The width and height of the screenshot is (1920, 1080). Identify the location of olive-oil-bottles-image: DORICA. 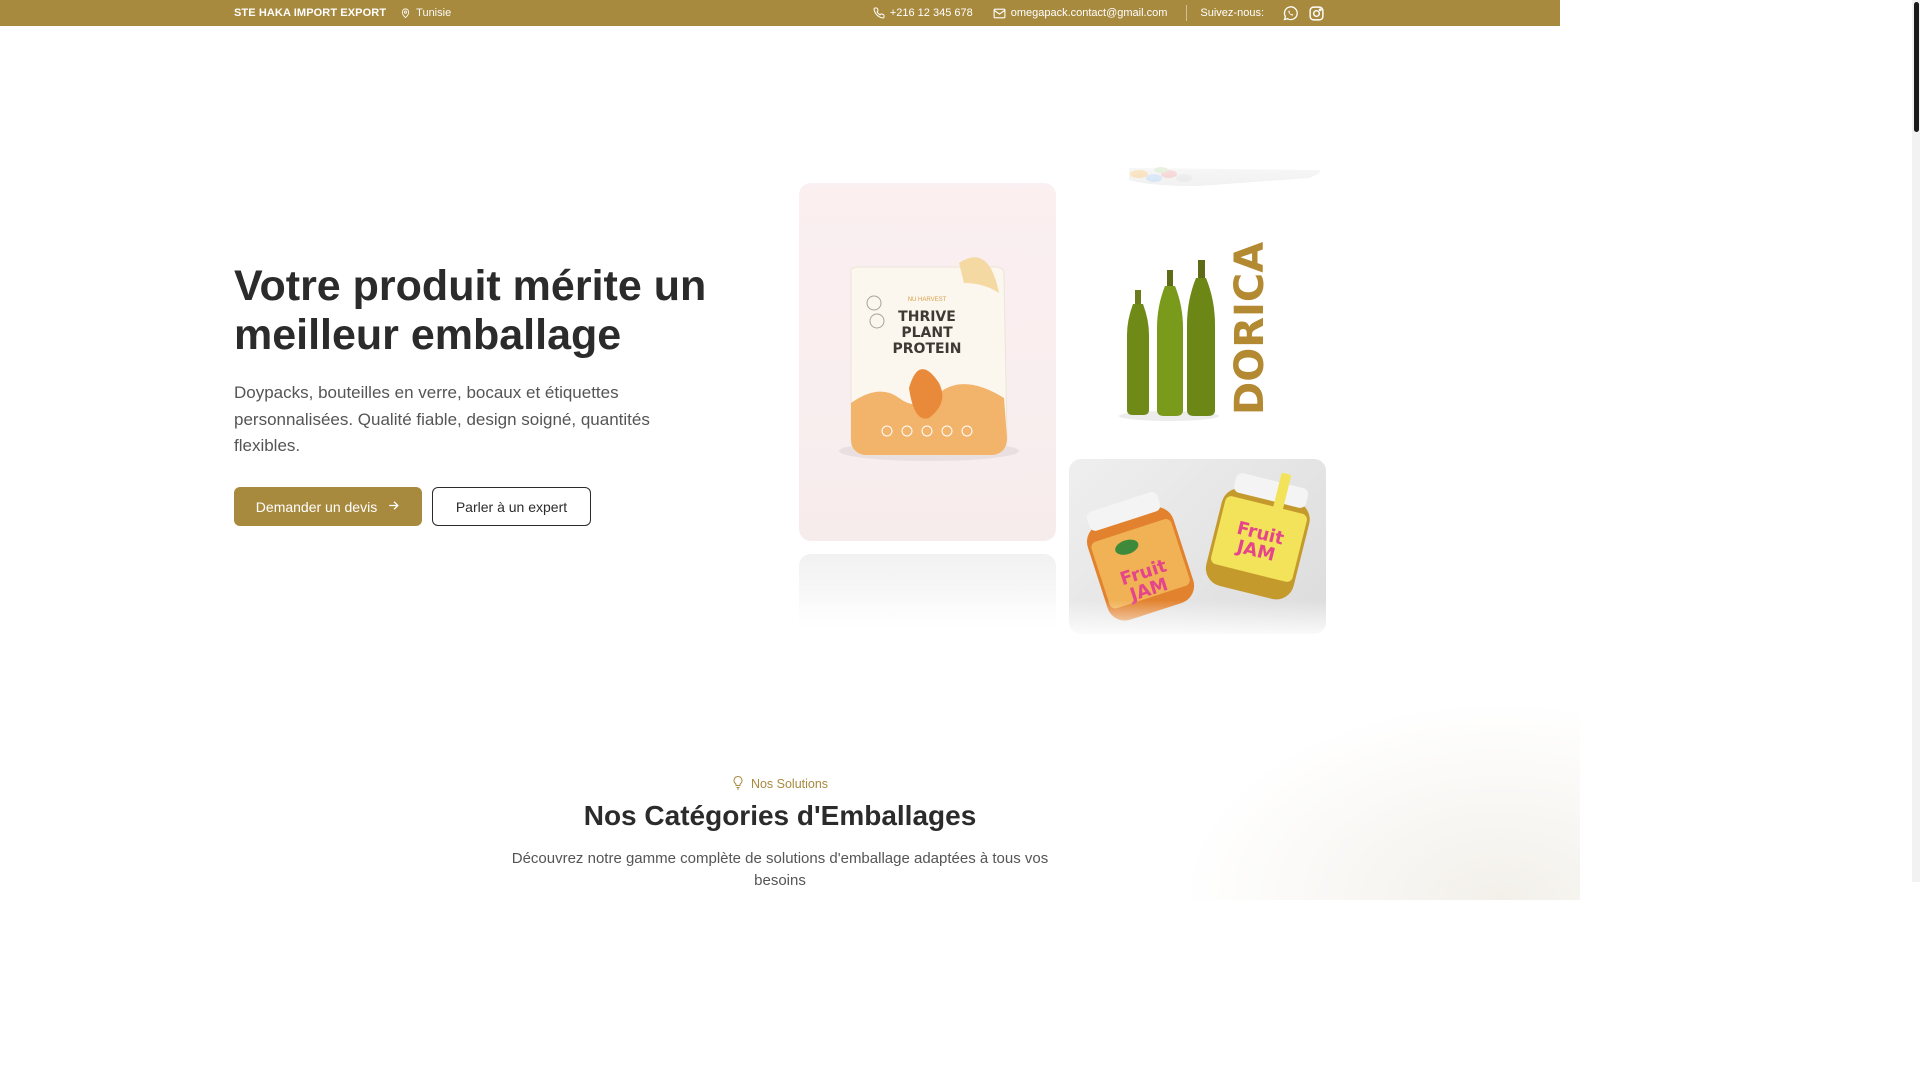
(1197, 328).